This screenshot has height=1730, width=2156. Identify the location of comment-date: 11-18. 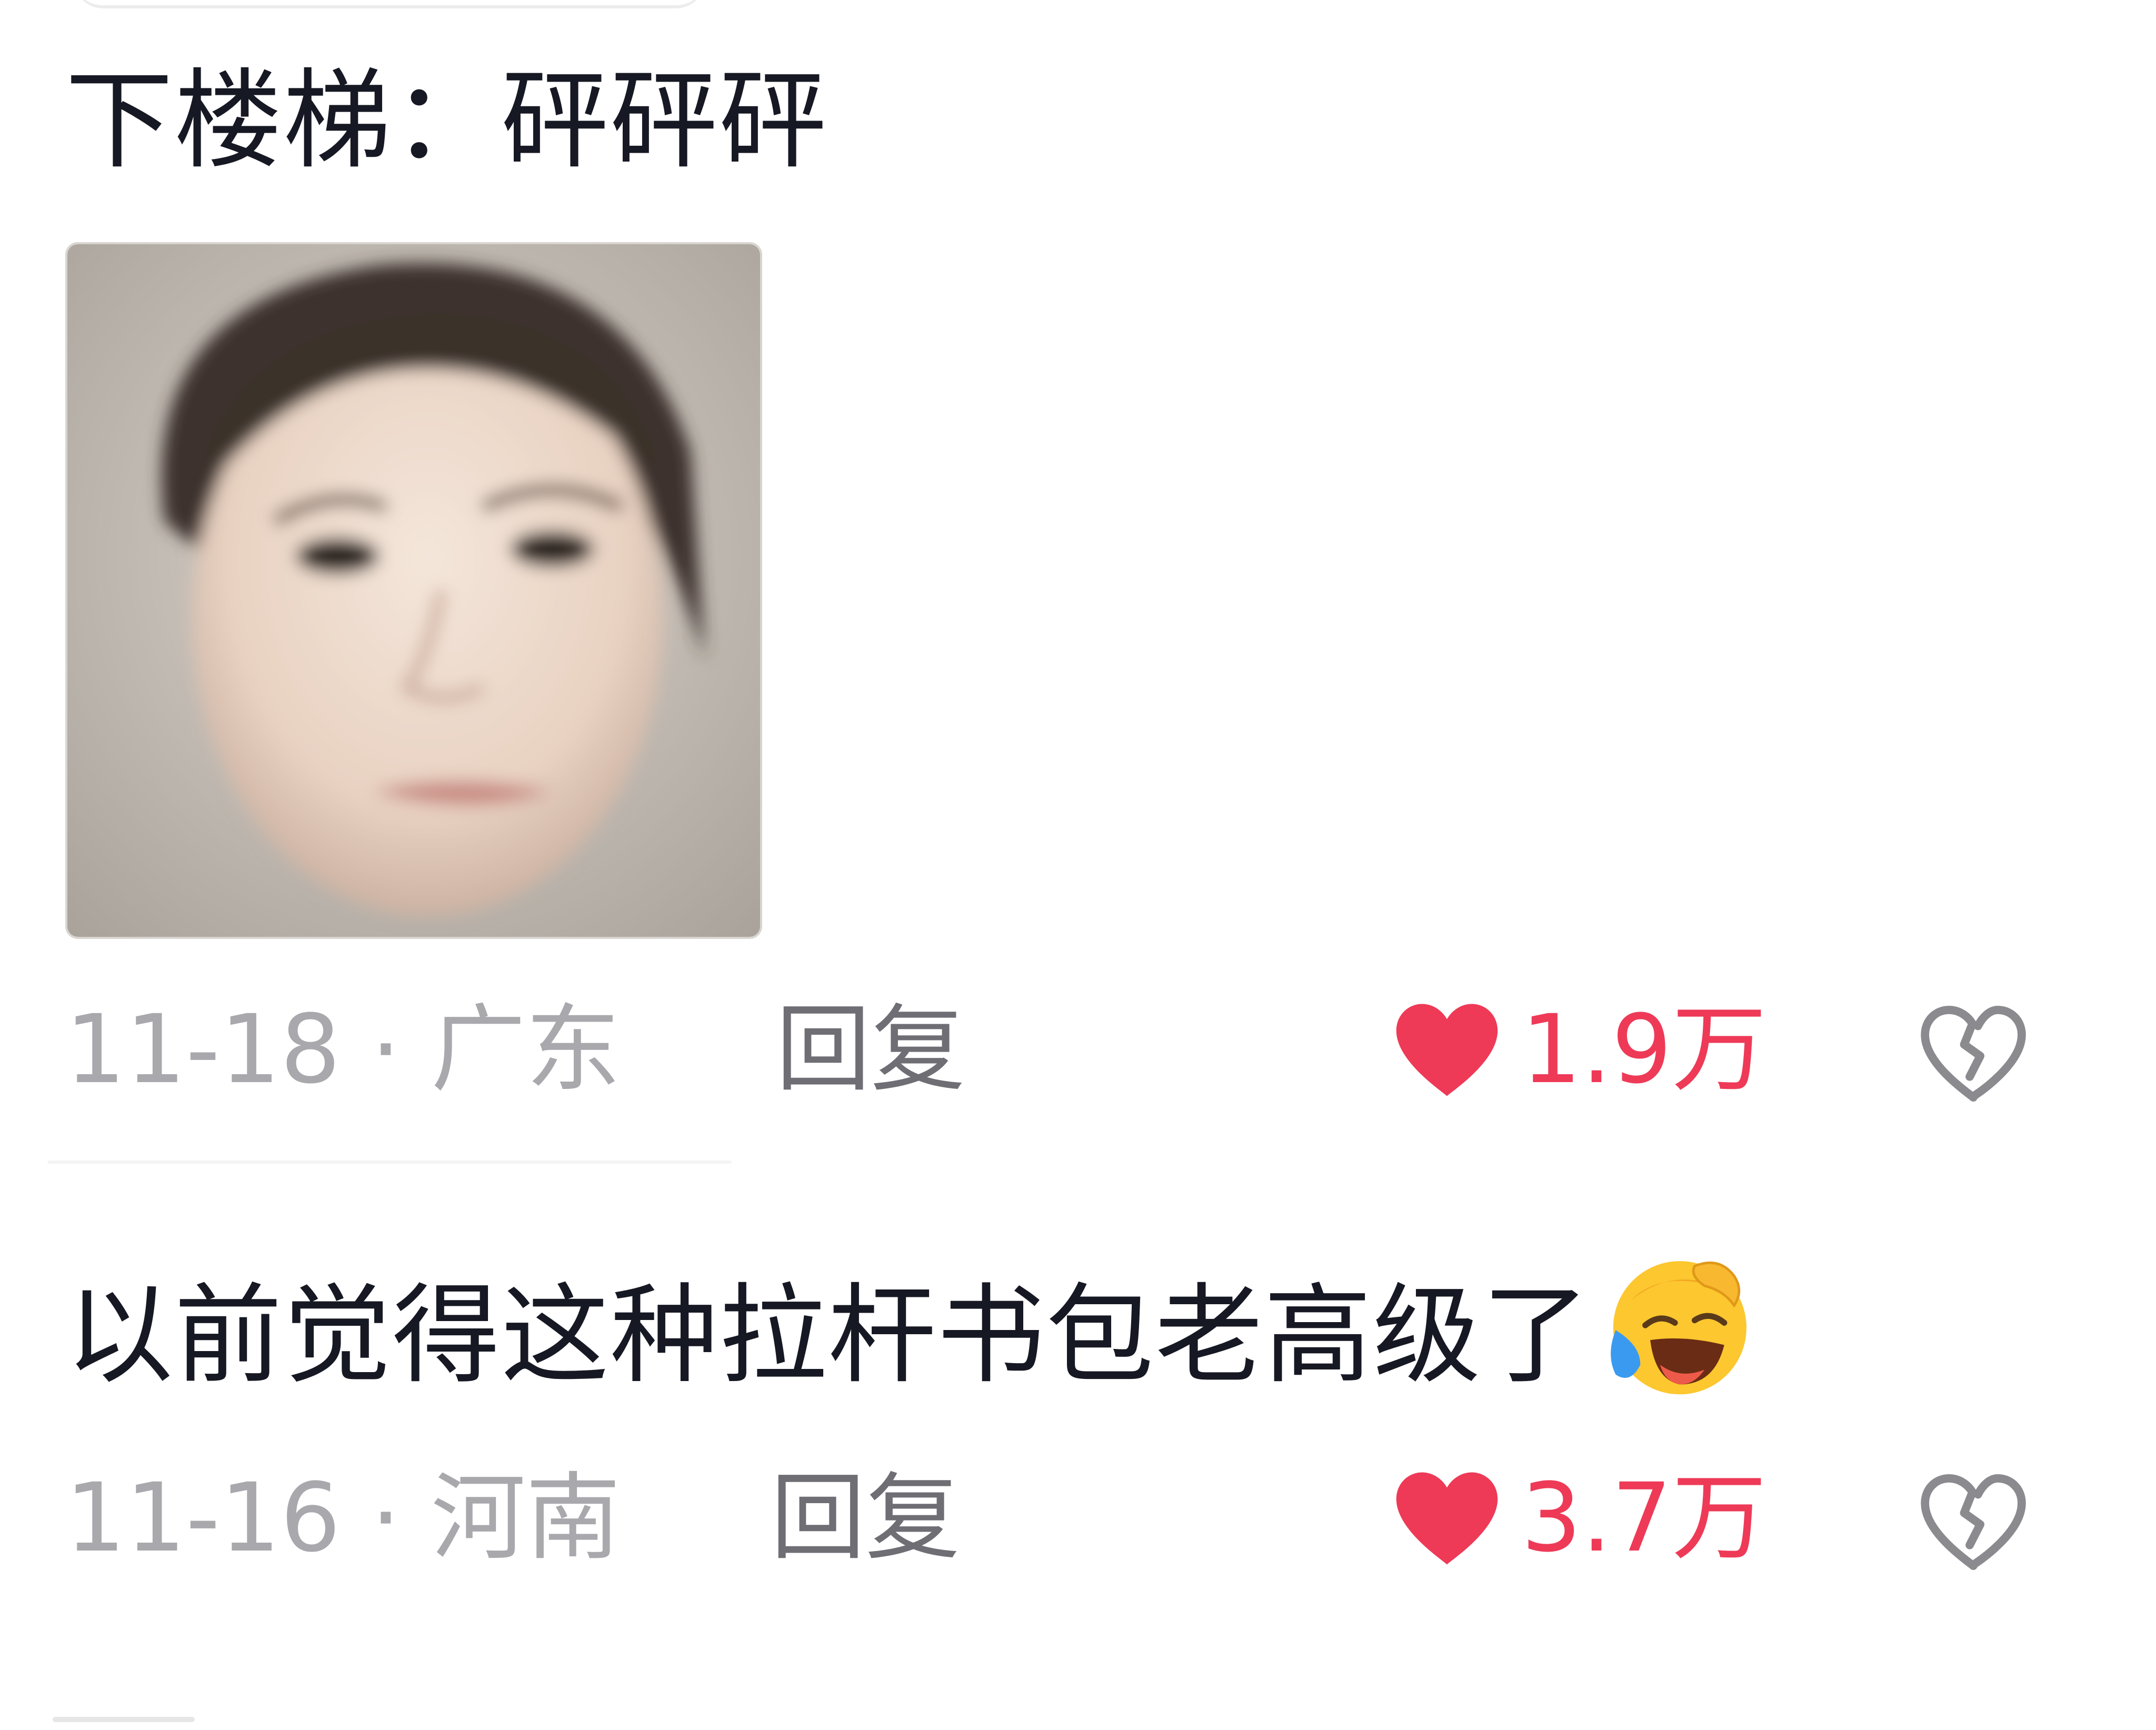
(203, 1050).